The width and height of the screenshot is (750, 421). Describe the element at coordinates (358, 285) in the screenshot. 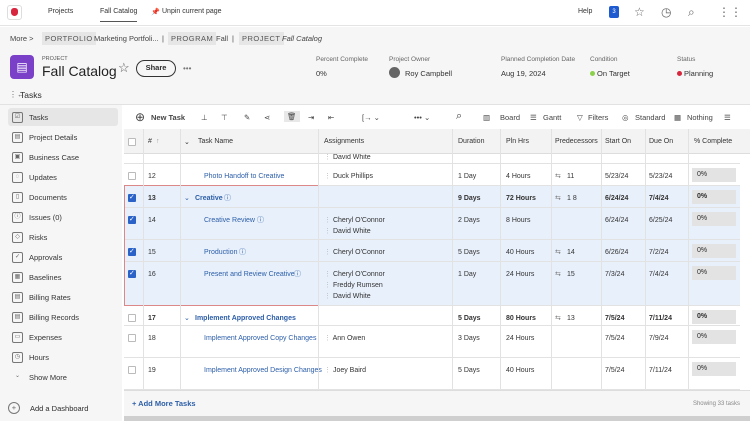

I see `assignee-name: Freddy Rumsen` at that location.